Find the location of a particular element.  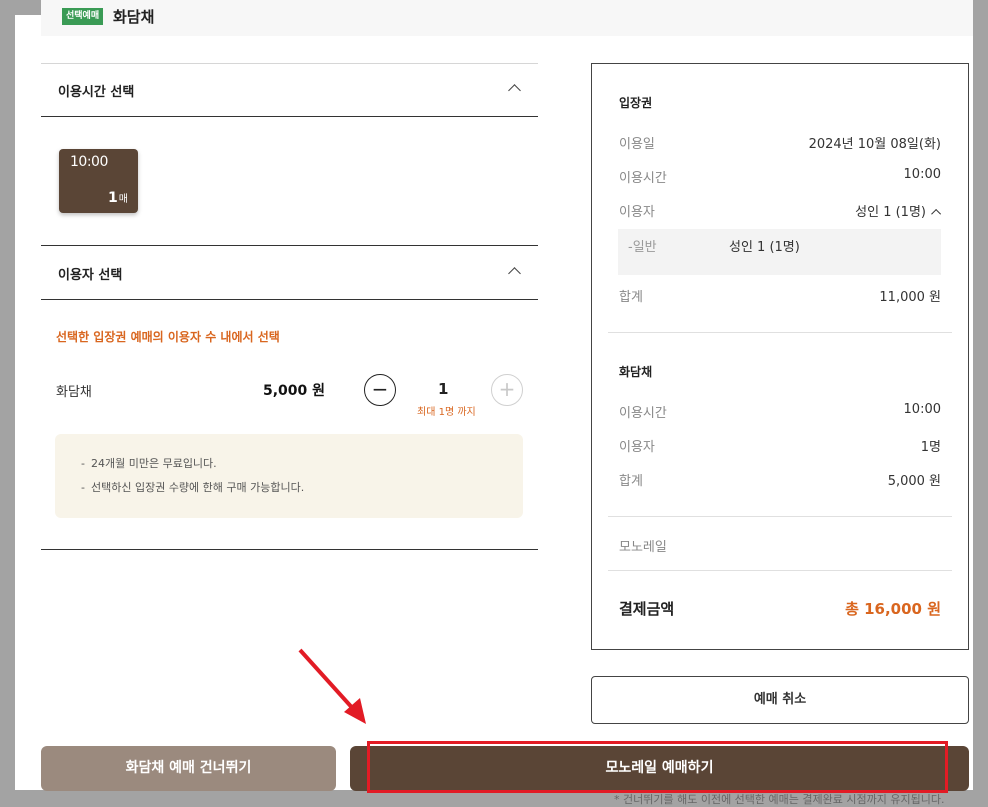

user-toggle: 성인 1 (1명) is located at coordinates (898, 210).